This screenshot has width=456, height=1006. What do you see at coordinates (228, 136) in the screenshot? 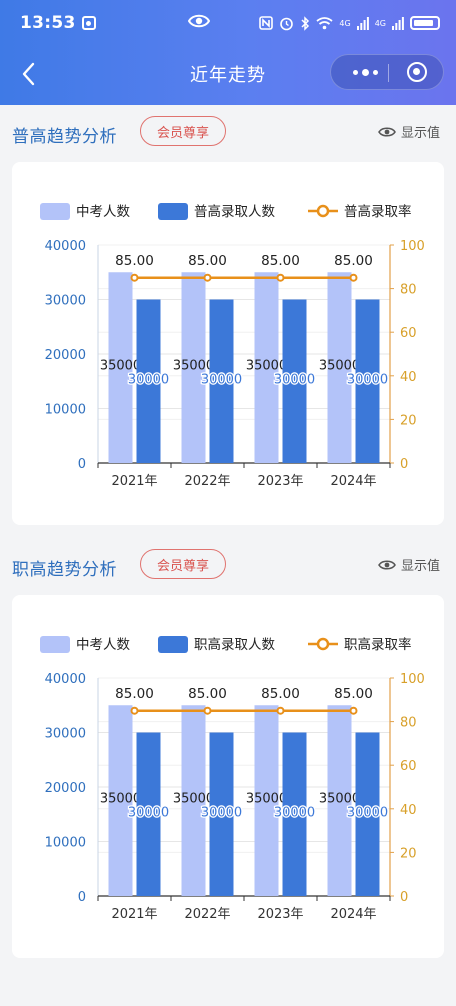
I see `section-header-general: 普高趋势分析 会员尊享 显示值` at bounding box center [228, 136].